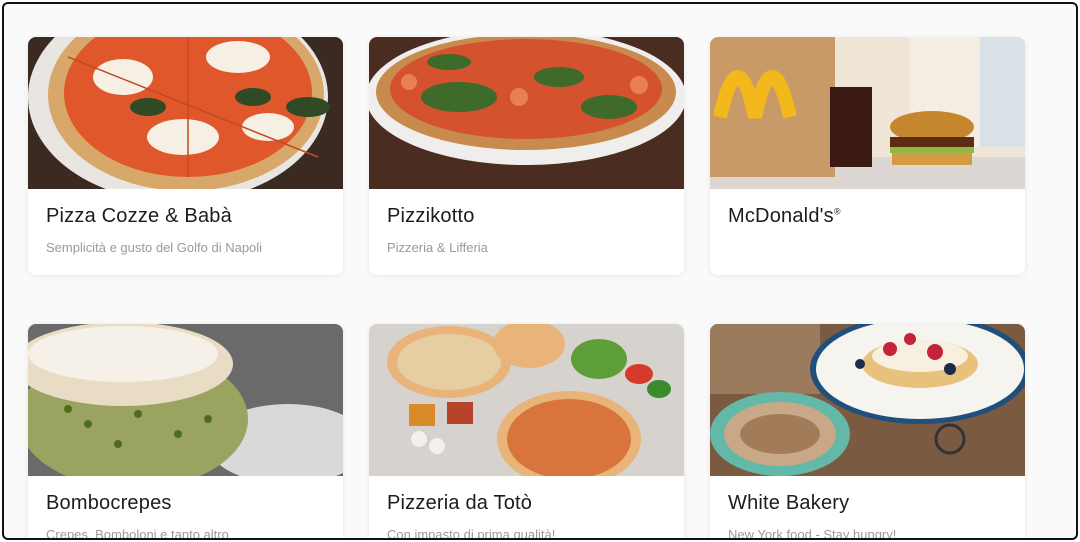 The width and height of the screenshot is (1080, 542). I want to click on restaurant-description: Pizzeria & Lifferia, so click(437, 247).